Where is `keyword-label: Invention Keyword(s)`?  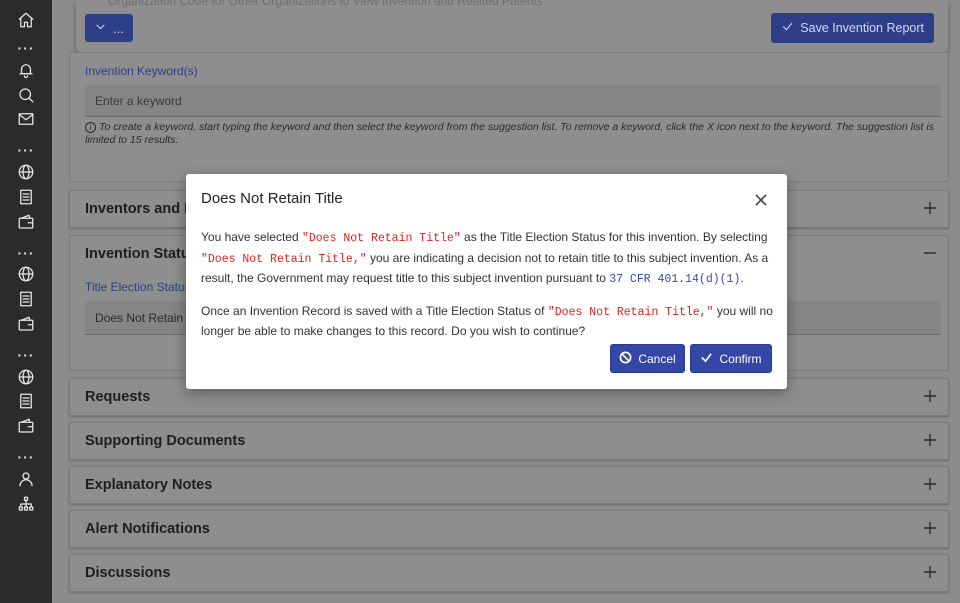
keyword-label: Invention Keyword(s) is located at coordinates (141, 71).